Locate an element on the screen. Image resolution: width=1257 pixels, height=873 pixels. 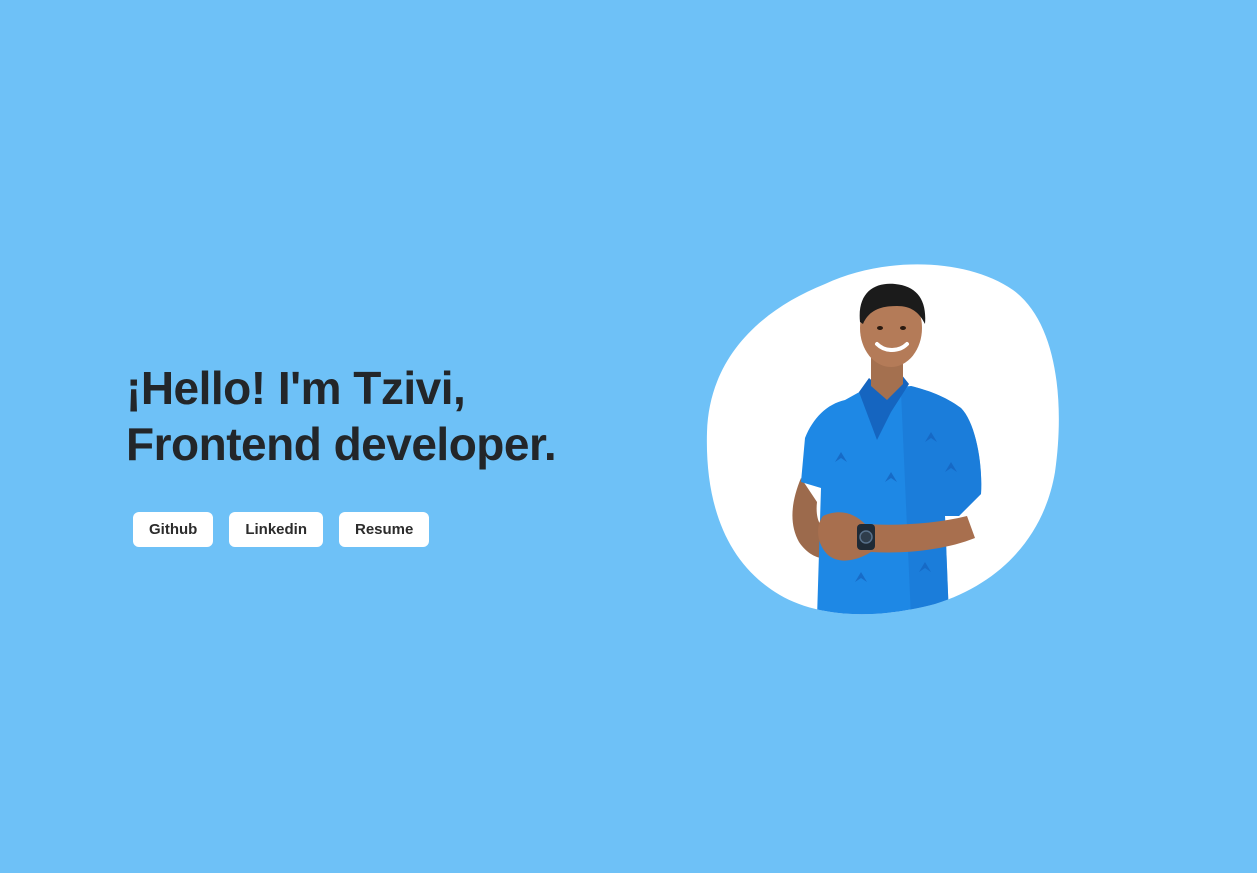
resume-button: Resume is located at coordinates (384, 529).